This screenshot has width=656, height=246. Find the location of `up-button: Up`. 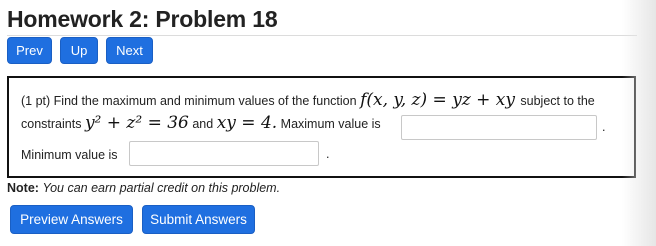

up-button: Up is located at coordinates (79, 50).